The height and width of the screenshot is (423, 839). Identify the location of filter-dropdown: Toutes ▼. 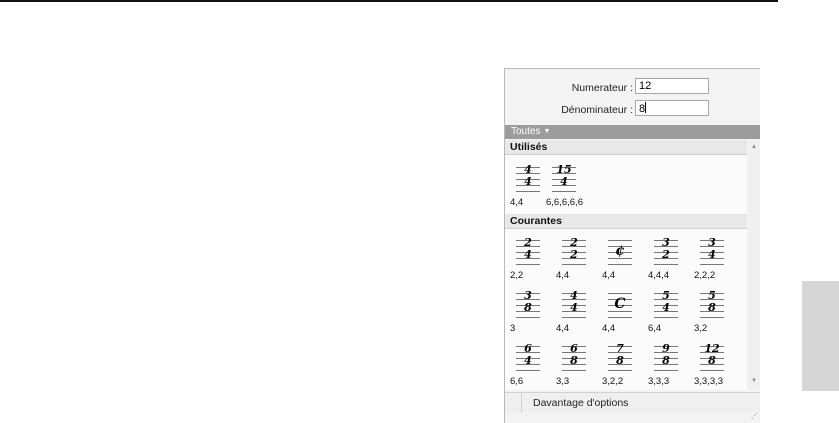
(632, 132).